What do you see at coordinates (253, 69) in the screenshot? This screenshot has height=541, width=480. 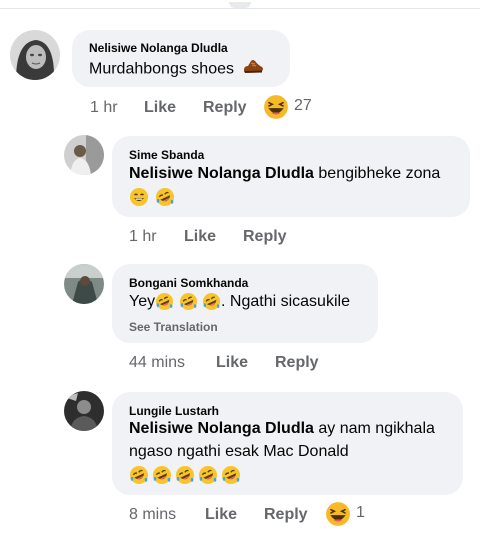 I see `shoe-emoji` at bounding box center [253, 69].